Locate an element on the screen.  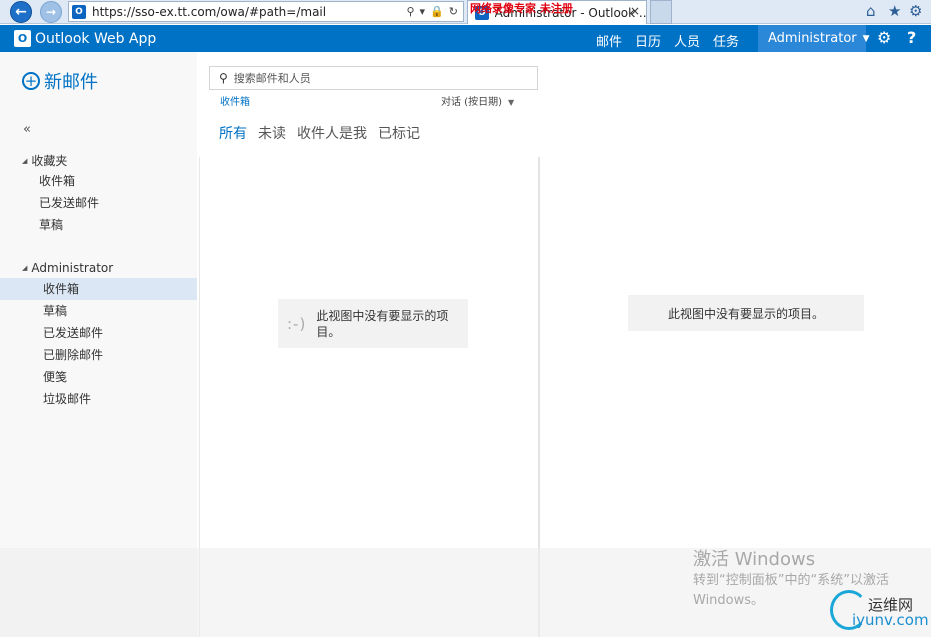
site-watermark-logo: 运维网 iyunv.com is located at coordinates (878, 613).